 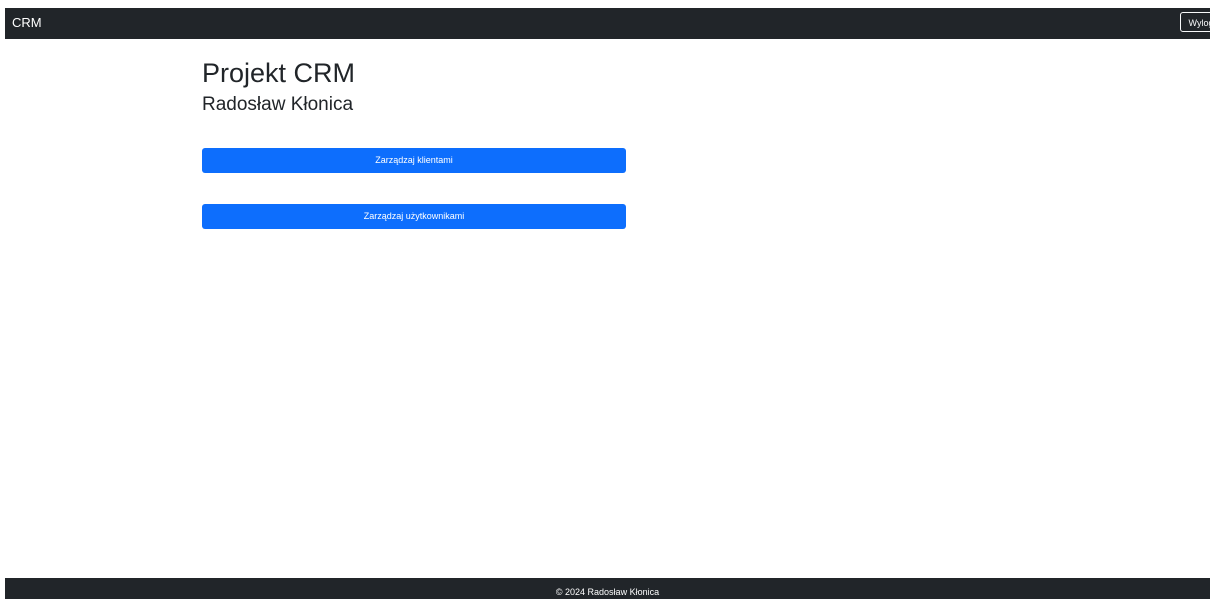 I want to click on manage-users-button: Zarządzaj użytkownikami, so click(x=414, y=216).